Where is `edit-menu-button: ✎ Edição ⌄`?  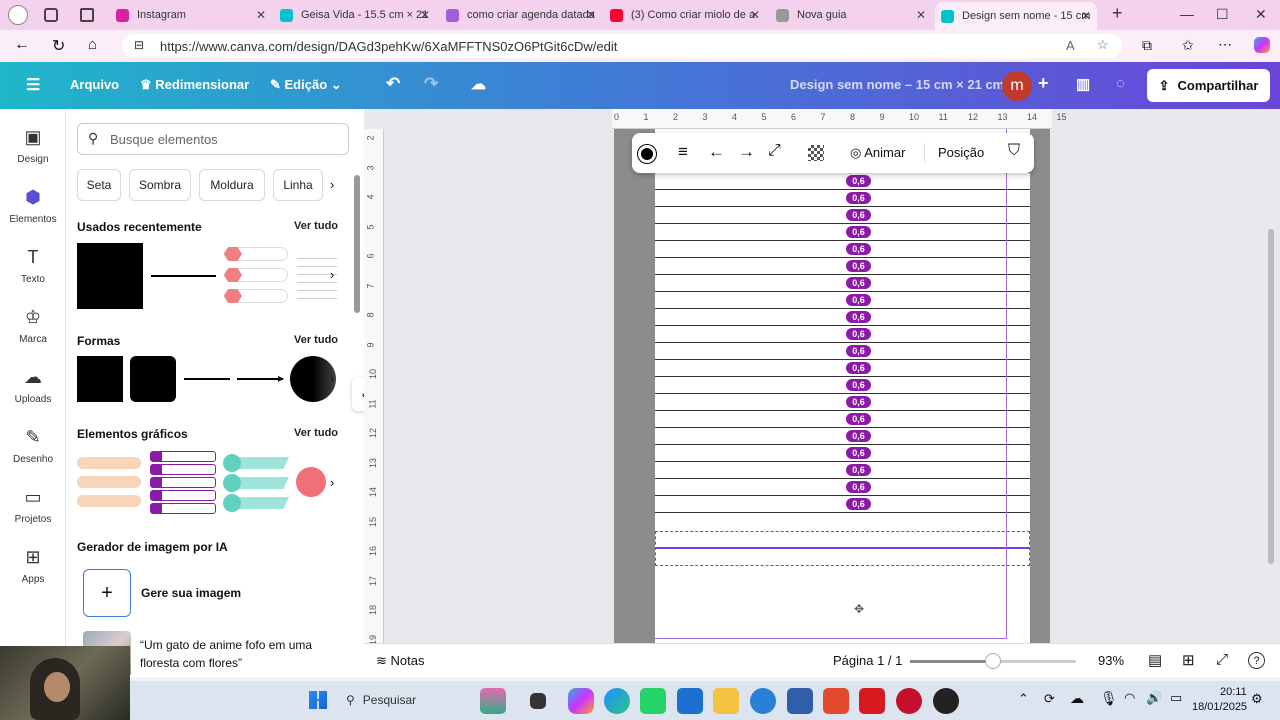 edit-menu-button: ✎ Edição ⌄ is located at coordinates (306, 85).